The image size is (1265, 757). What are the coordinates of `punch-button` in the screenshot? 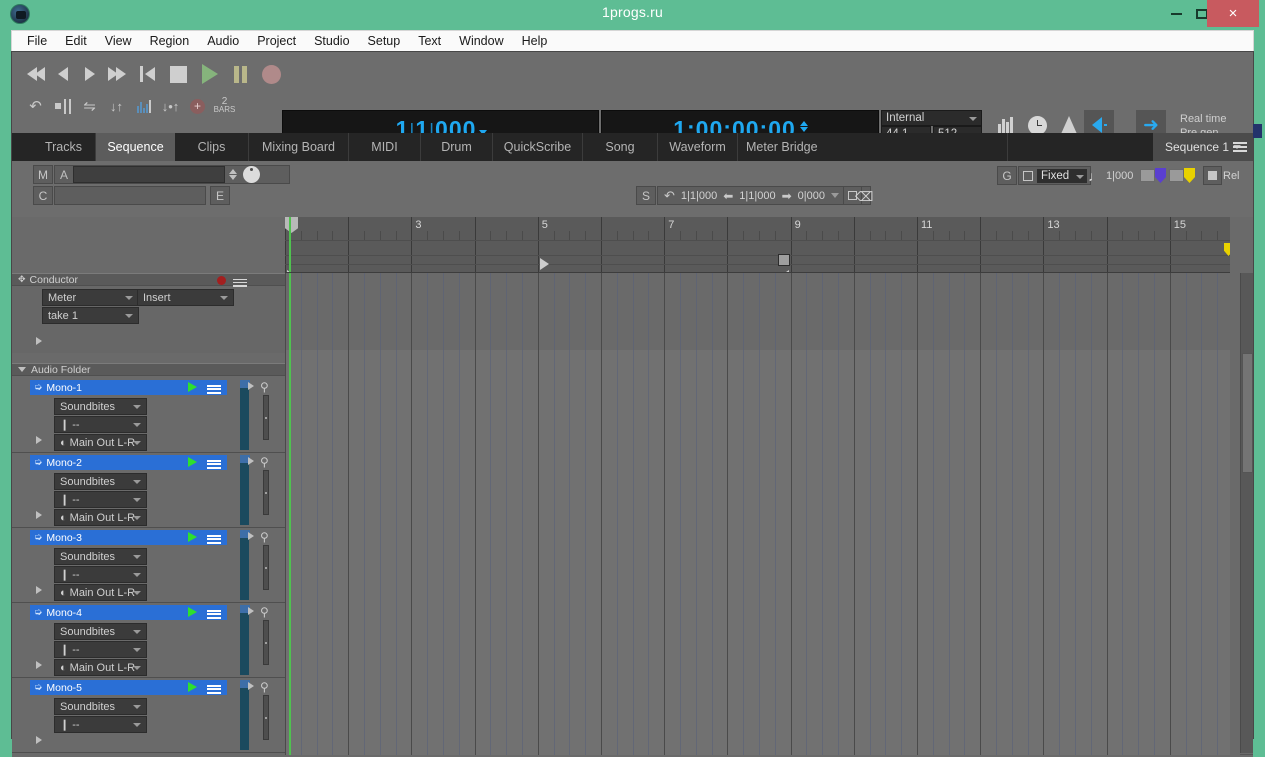 It's located at (62, 106).